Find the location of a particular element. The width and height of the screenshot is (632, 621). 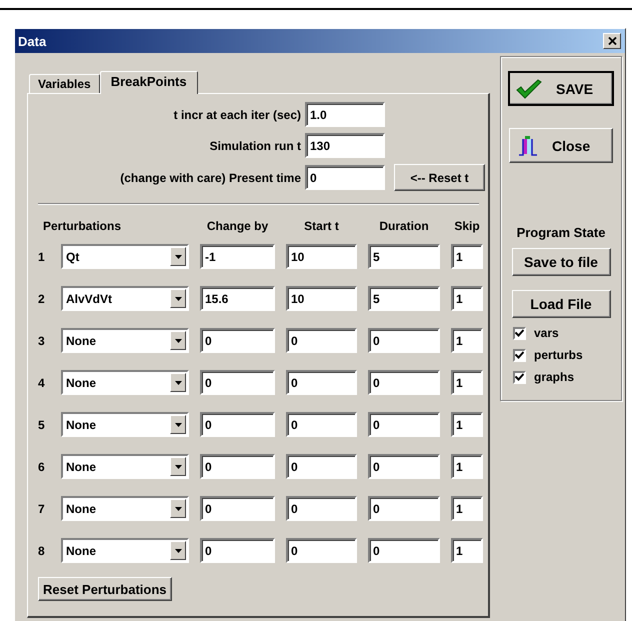

checkbox-label: perturbs is located at coordinates (558, 355).